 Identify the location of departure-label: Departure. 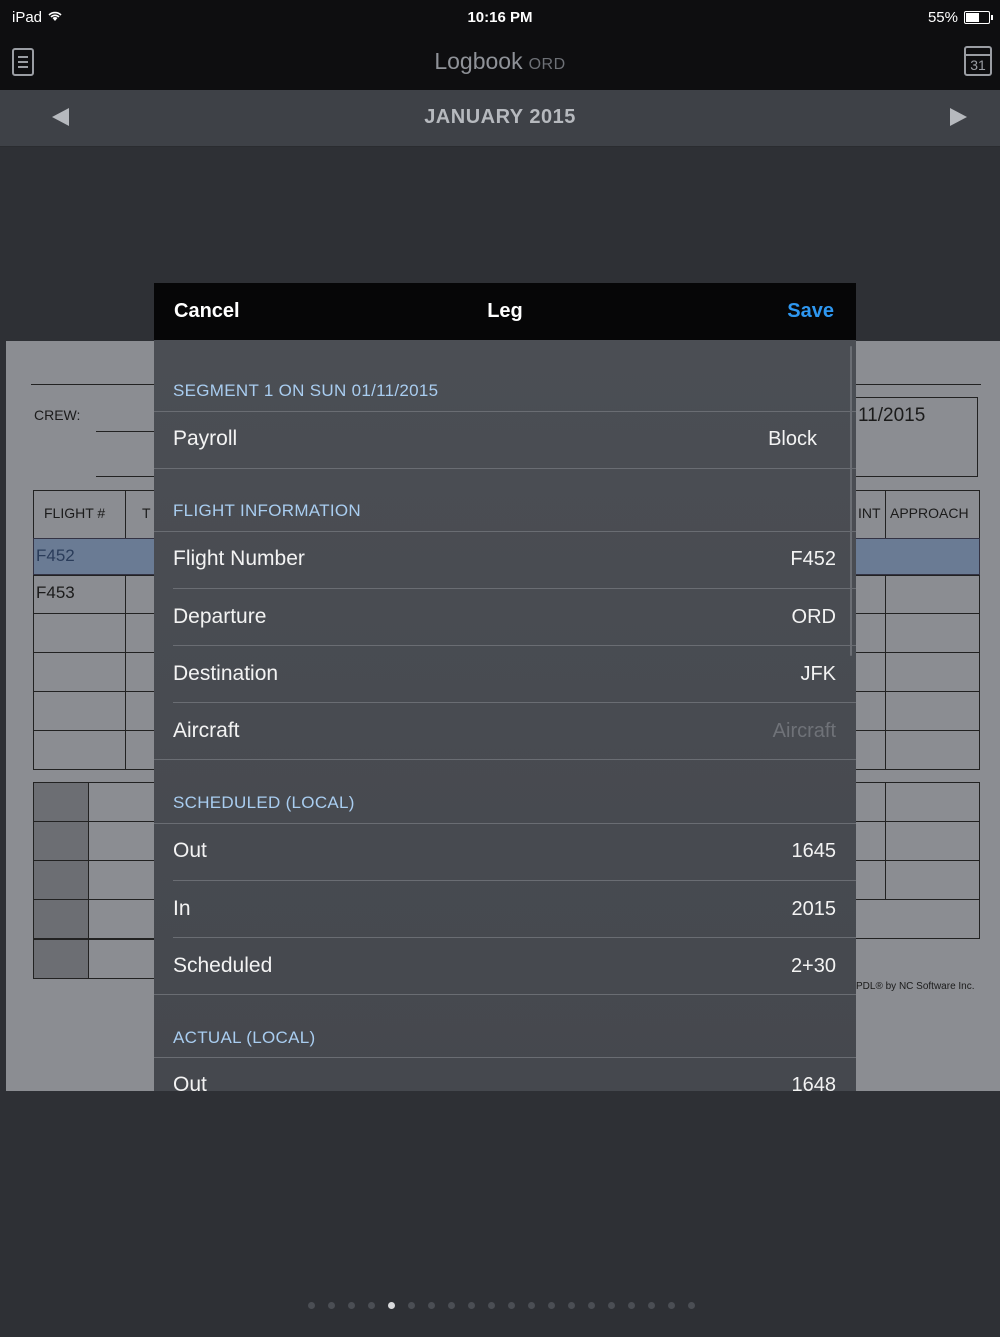
(220, 616).